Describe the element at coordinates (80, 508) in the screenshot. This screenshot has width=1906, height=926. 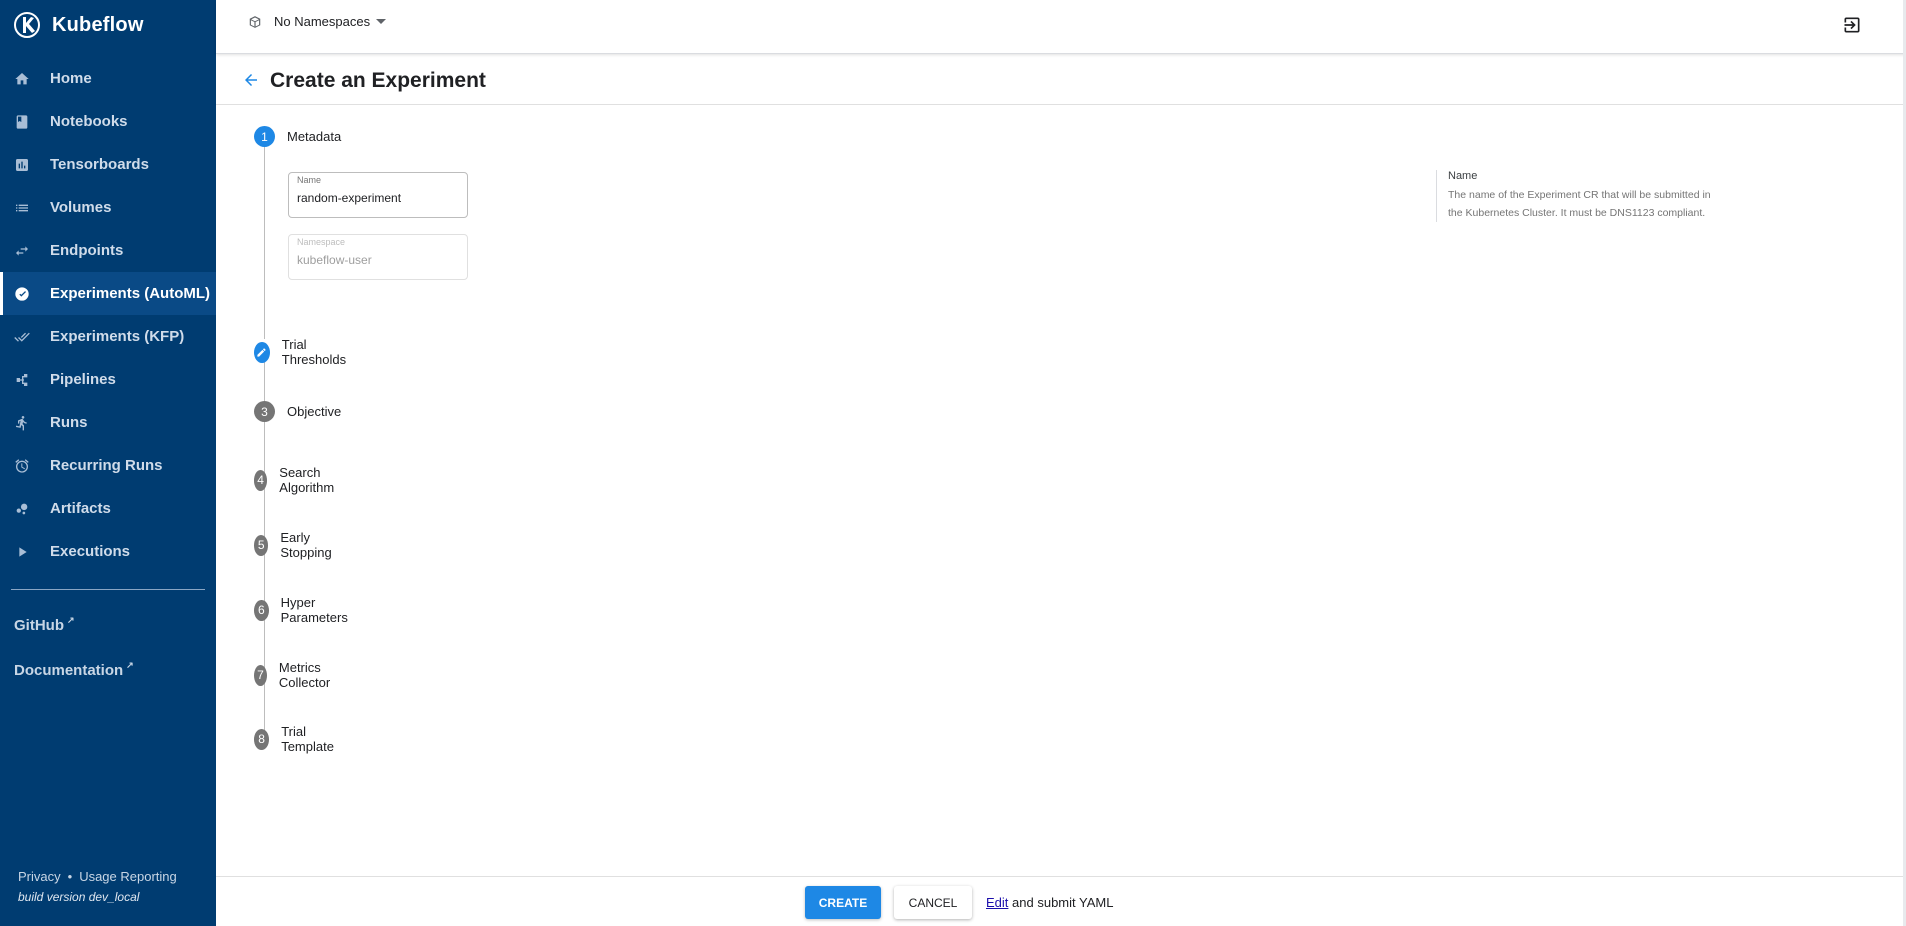
I see `sidebar-item-label: Artifacts` at that location.